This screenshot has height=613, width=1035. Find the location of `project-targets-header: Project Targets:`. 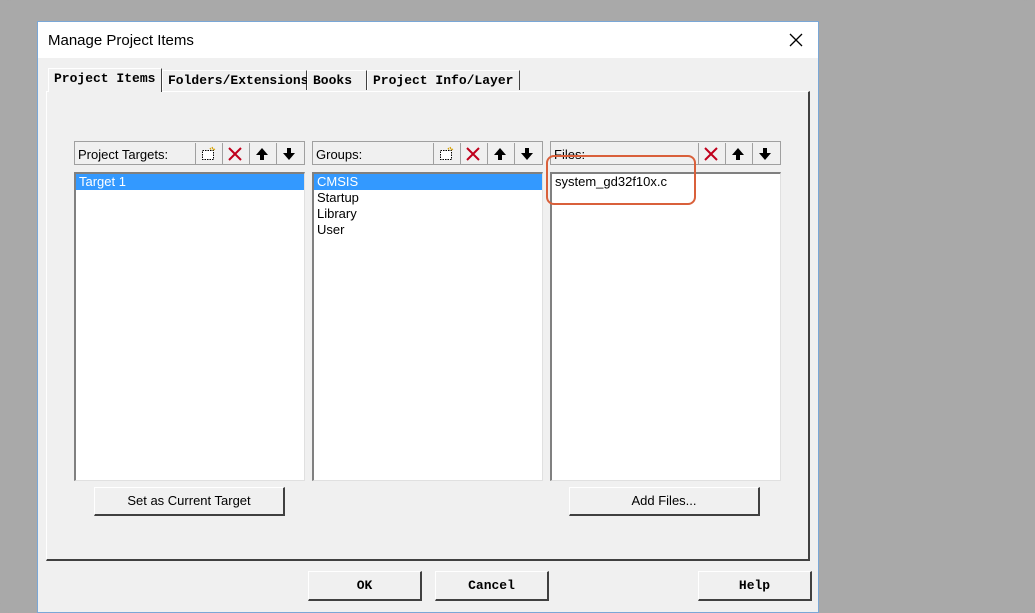

project-targets-header: Project Targets: is located at coordinates (189, 153).